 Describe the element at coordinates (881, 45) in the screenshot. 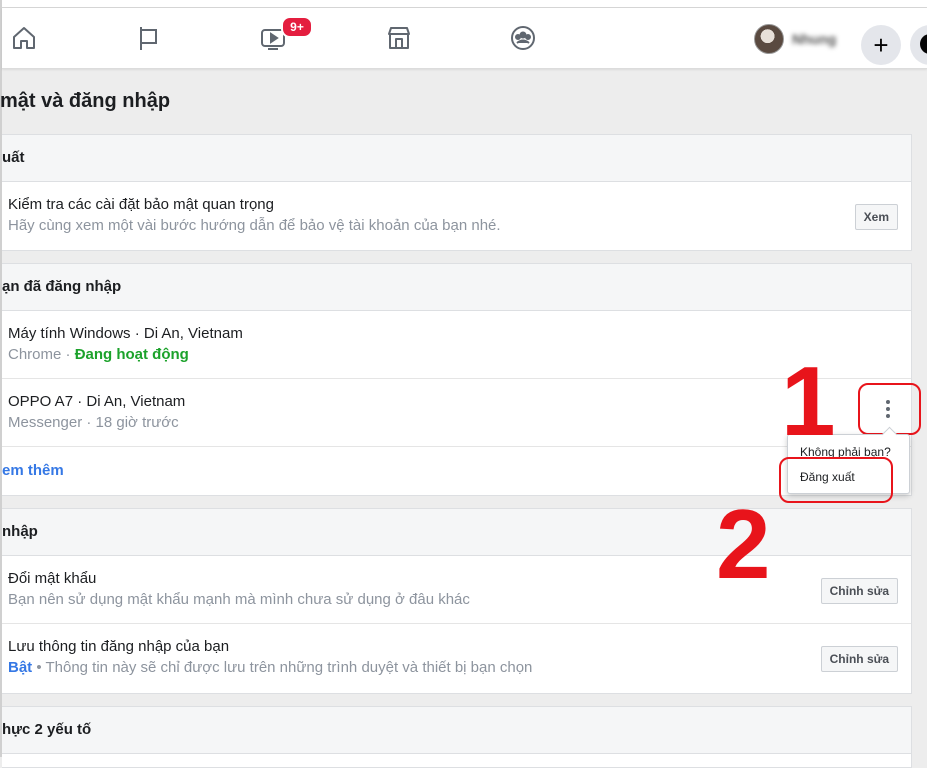

I see `create-plus-button: +` at that location.